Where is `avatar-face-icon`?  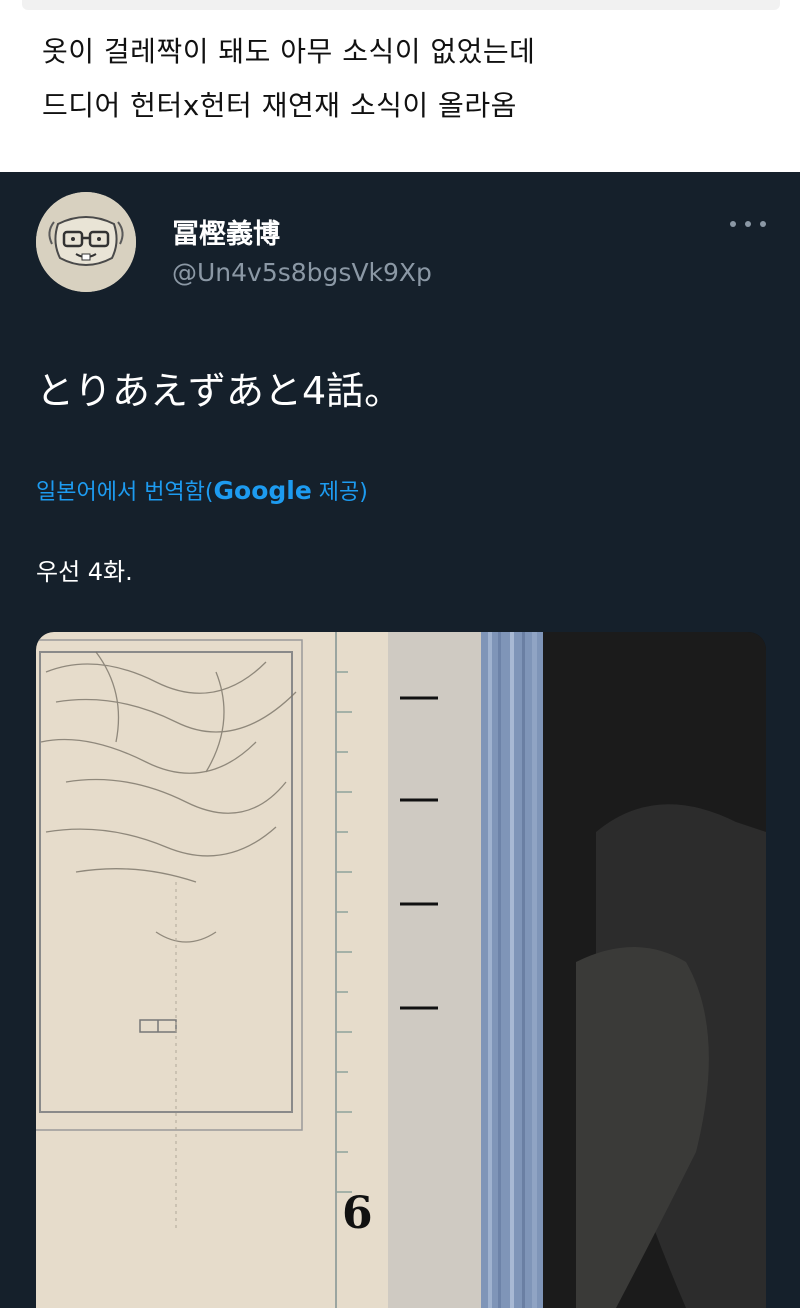 avatar-face-icon is located at coordinates (86, 242).